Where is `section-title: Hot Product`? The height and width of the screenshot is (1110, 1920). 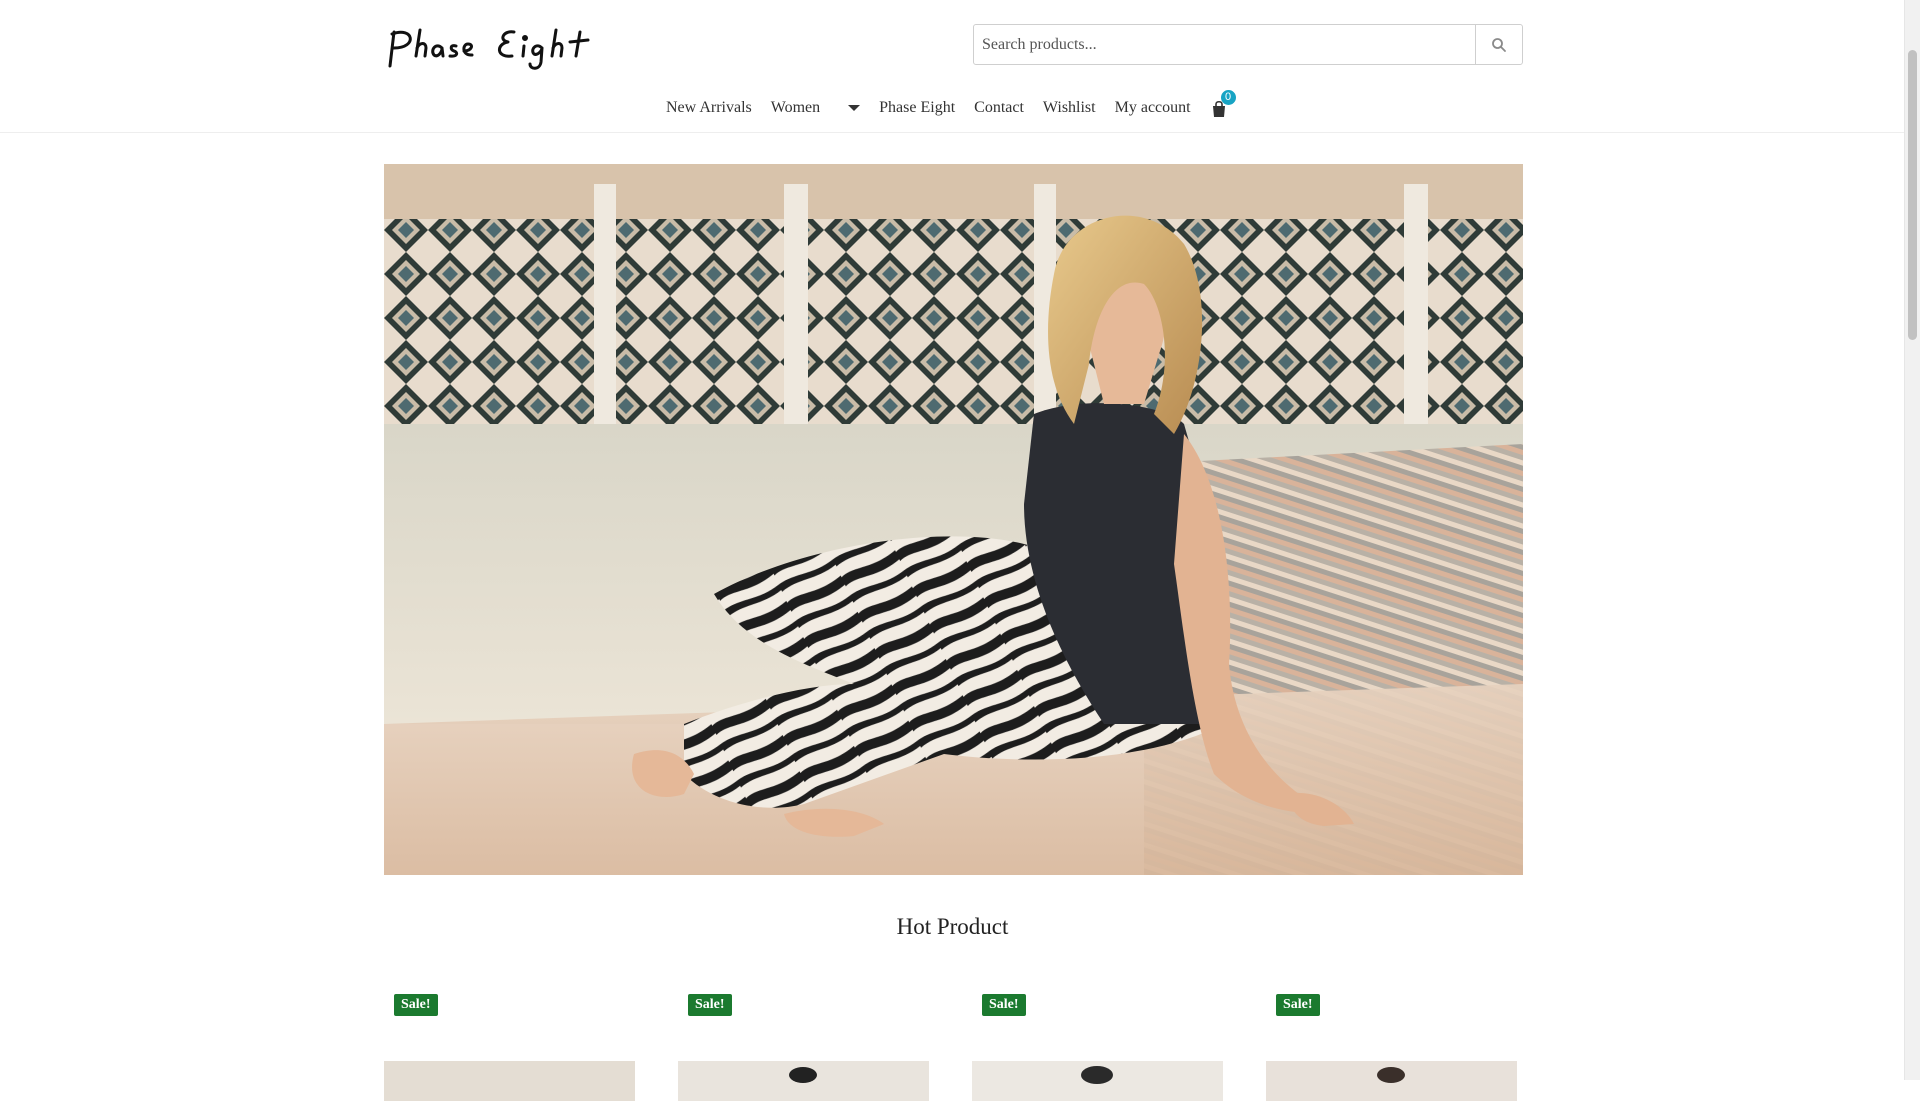 section-title: Hot Product is located at coordinates (952, 926).